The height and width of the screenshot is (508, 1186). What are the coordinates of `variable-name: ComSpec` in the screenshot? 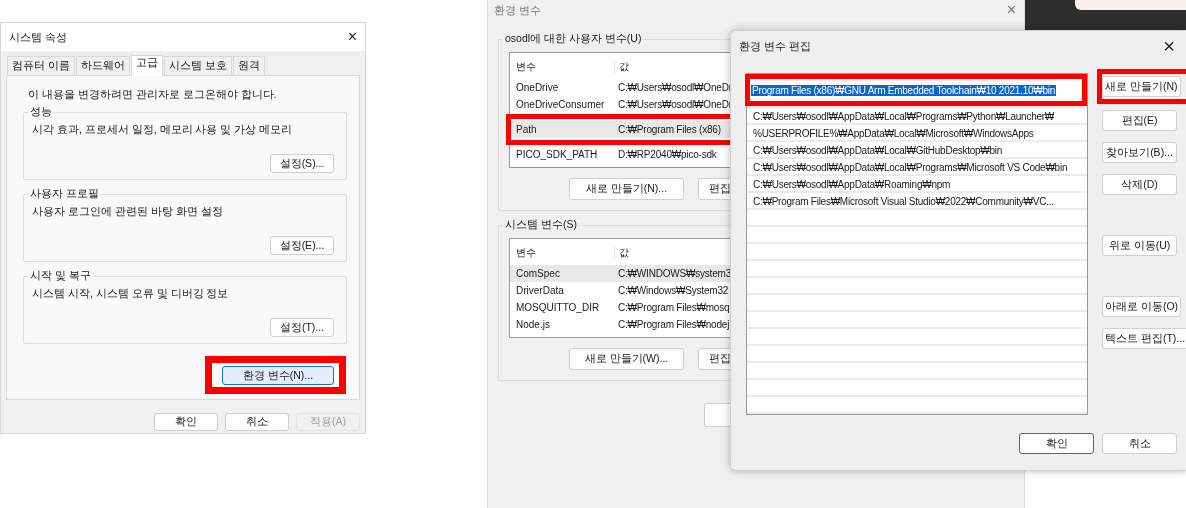 It's located at (538, 273).